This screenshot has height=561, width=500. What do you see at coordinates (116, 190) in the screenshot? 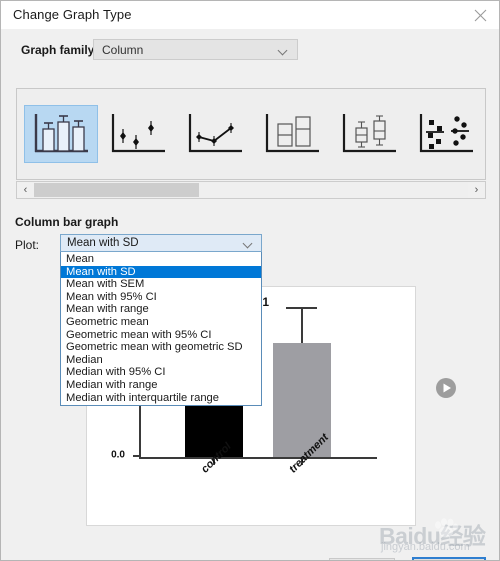
I see `gallery-scrollbar-thumb` at bounding box center [116, 190].